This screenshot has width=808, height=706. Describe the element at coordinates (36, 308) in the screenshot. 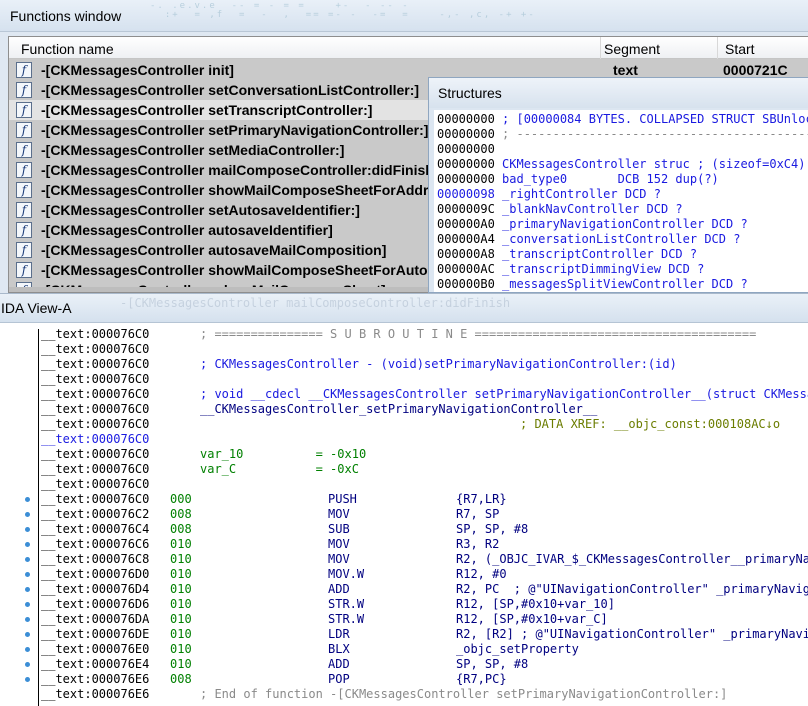

I see `ida-view-title: IDA View-A` at that location.